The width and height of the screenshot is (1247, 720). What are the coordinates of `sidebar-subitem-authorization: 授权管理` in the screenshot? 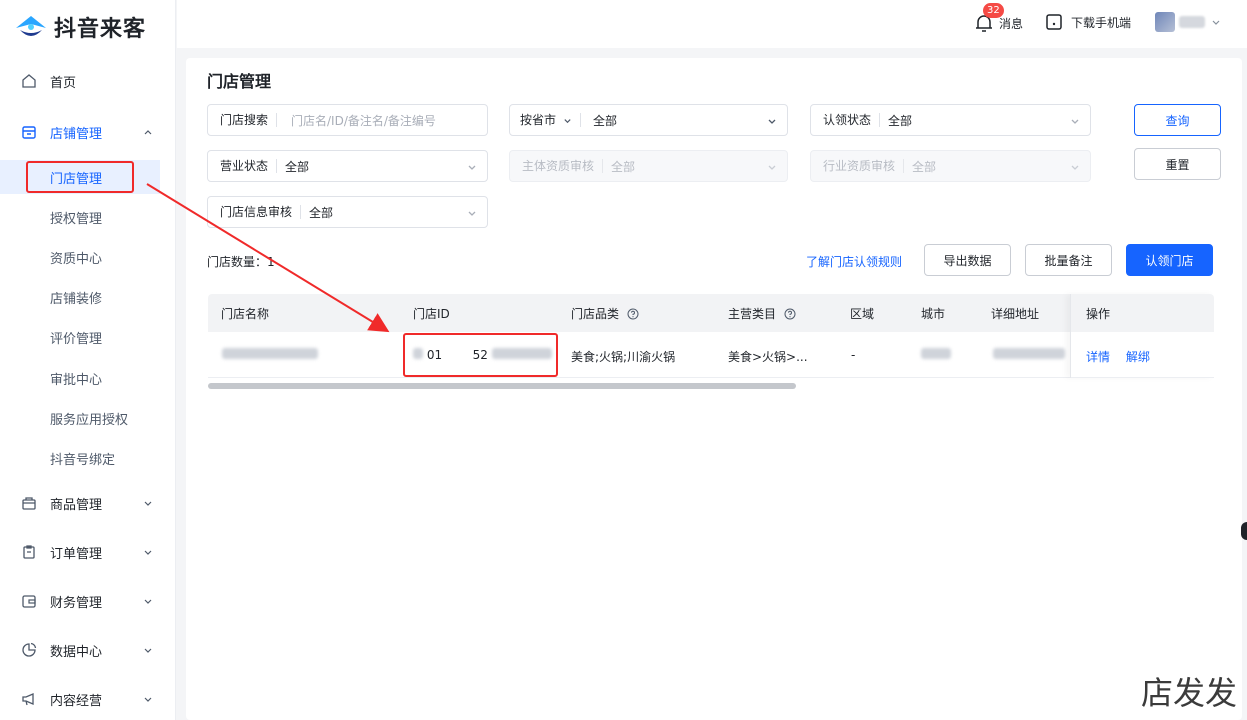 It's located at (88, 217).